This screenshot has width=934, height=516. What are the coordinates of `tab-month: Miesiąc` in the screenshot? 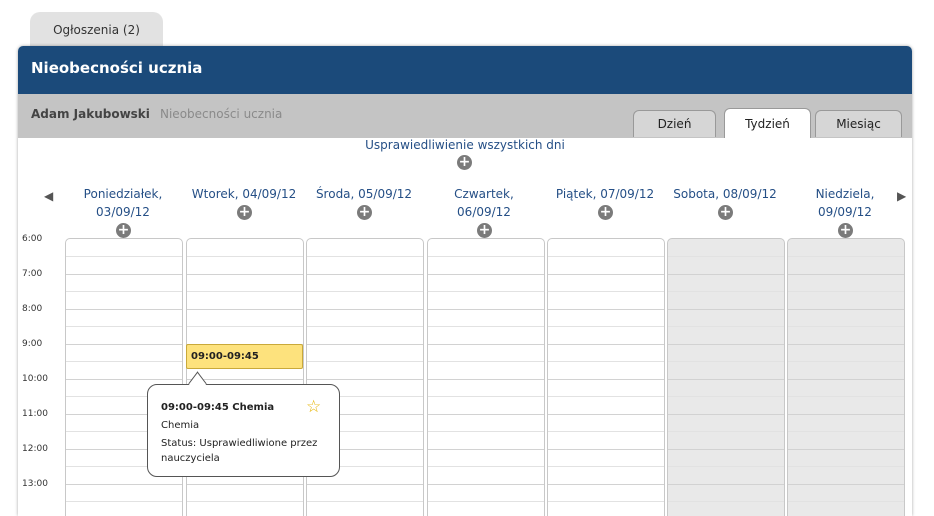 It's located at (858, 123).